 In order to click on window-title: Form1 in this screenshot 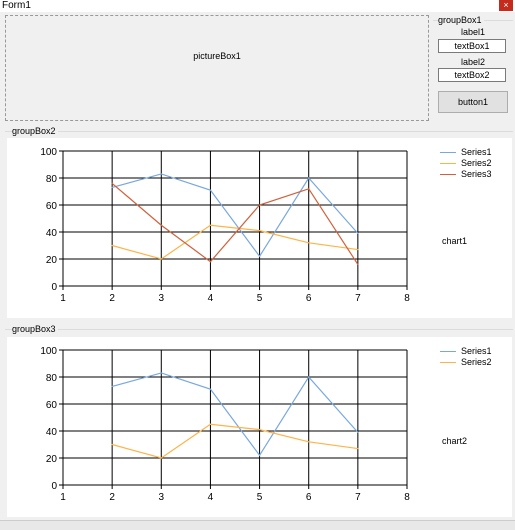, I will do `click(16, 5)`.